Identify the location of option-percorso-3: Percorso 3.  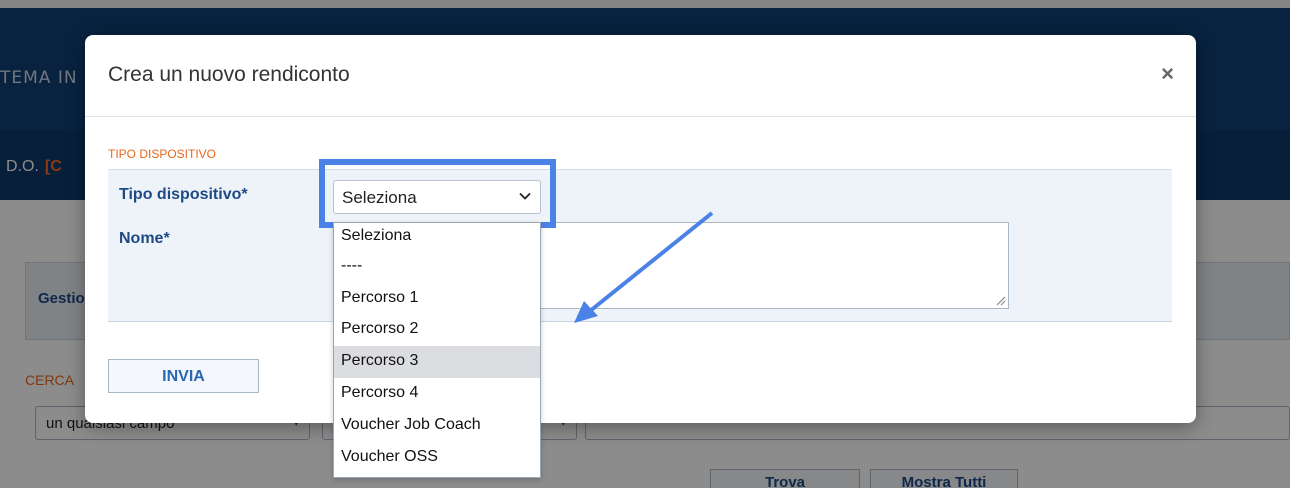
(437, 362).